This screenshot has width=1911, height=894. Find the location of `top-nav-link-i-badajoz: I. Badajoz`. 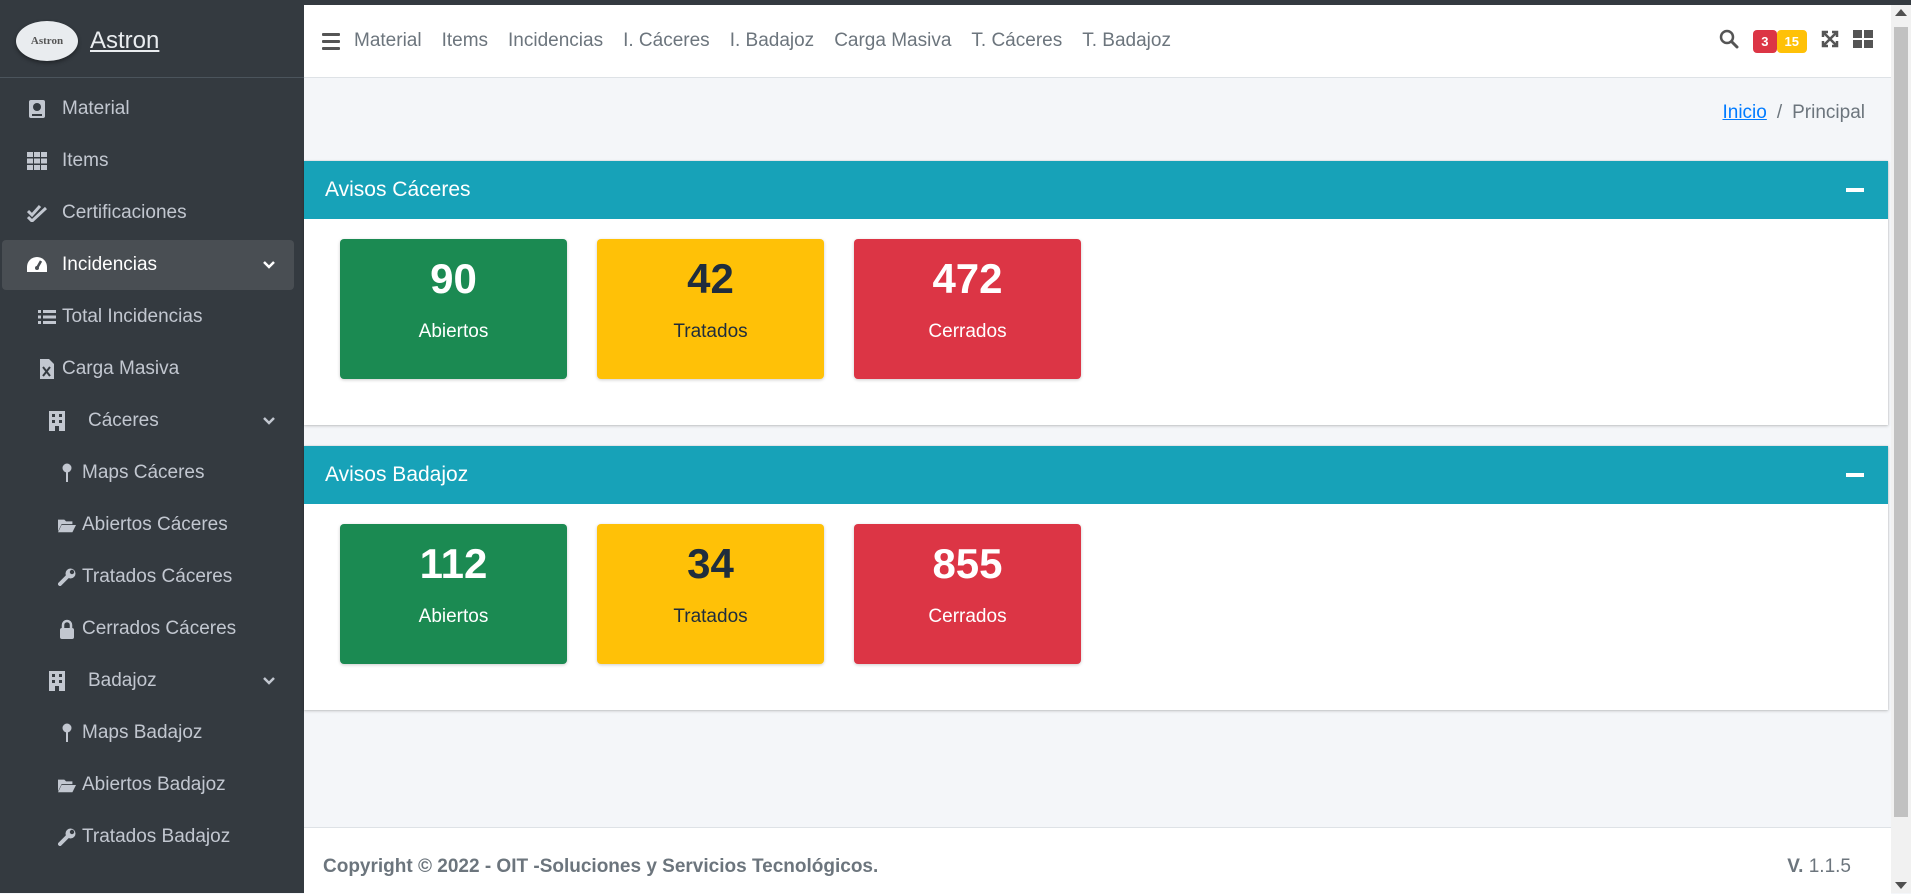

top-nav-link-i-badajoz: I. Badajoz is located at coordinates (772, 41).